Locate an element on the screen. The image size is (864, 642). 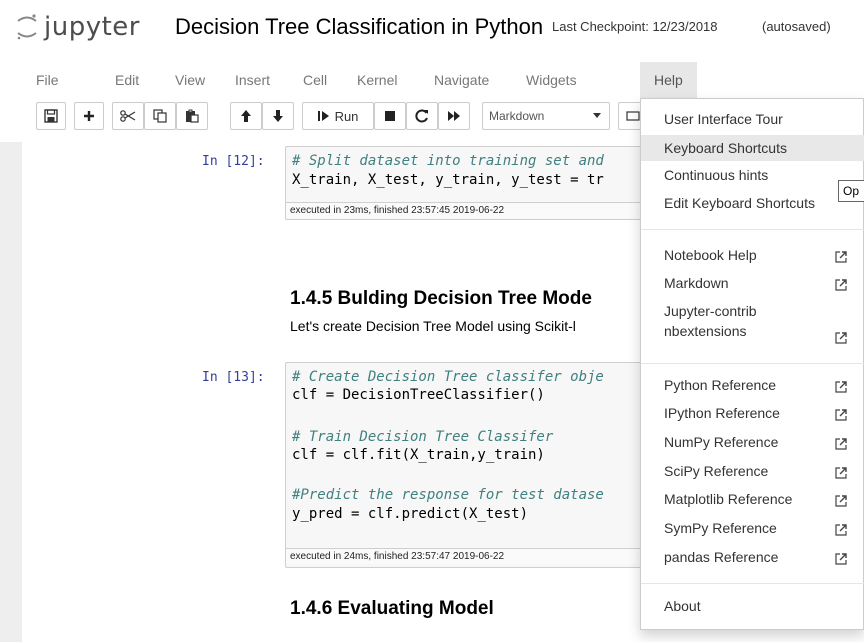
menu-item-notebook-help: Notebook Help is located at coordinates (752, 256).